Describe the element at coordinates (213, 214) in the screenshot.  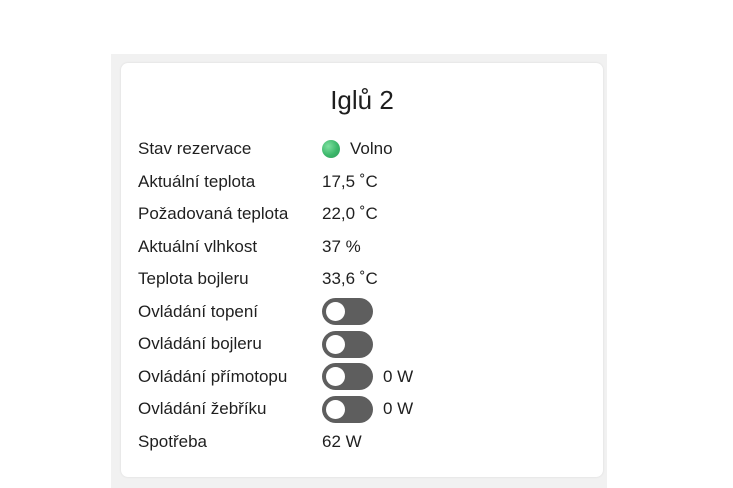
I see `target-temperature-label: Požadovaná teplota` at that location.